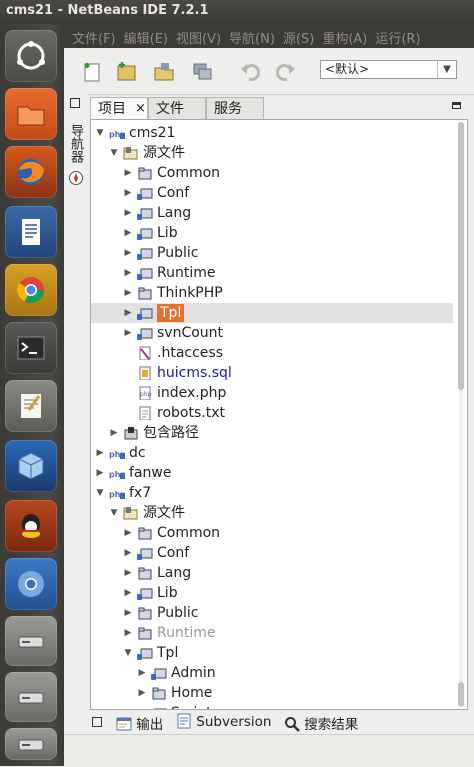 Image resolution: width=474 pixels, height=767 pixels. Describe the element at coordinates (272, 706) in the screenshot. I see `tree-node: ▶ Script` at that location.